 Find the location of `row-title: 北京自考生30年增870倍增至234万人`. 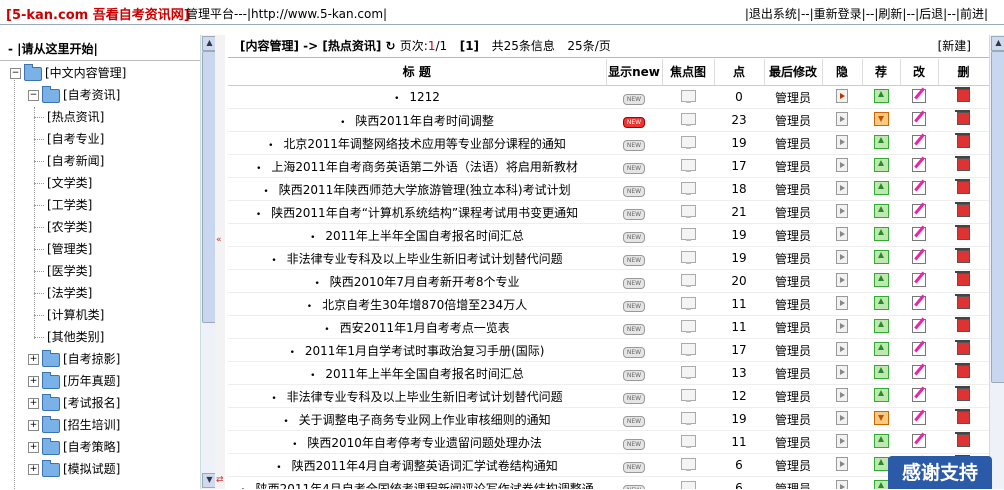

row-title: 北京自考生30年增870倍增至234万人 is located at coordinates (417, 304).